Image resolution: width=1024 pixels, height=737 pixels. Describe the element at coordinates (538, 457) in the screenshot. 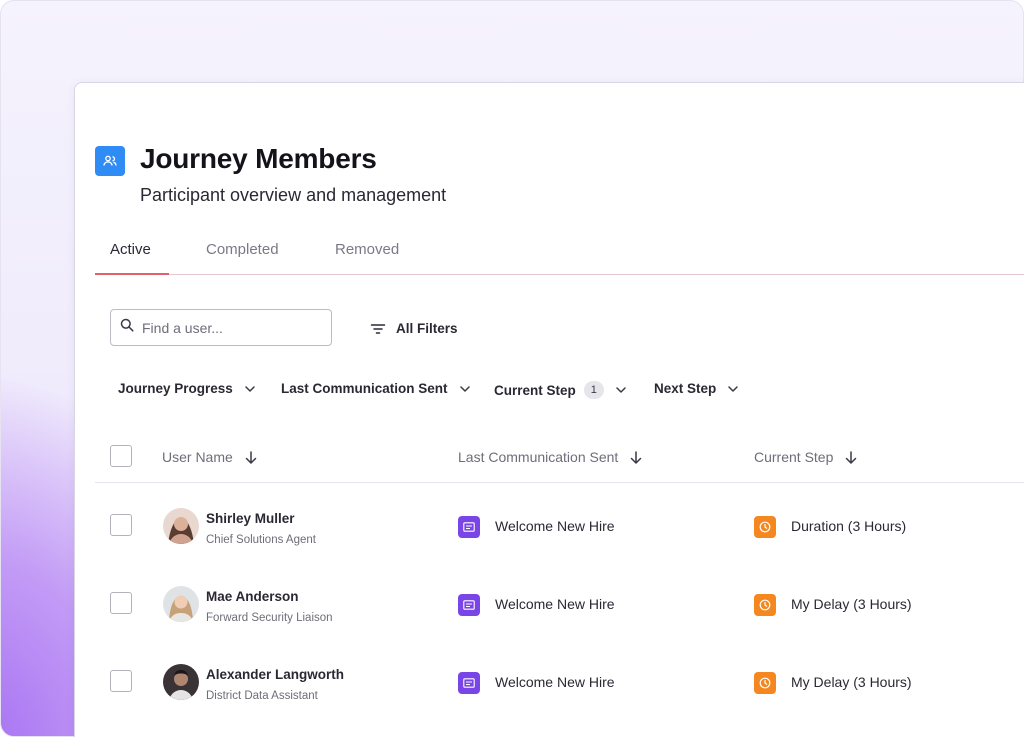

I see `column-header-label: Last Communication Sent` at that location.